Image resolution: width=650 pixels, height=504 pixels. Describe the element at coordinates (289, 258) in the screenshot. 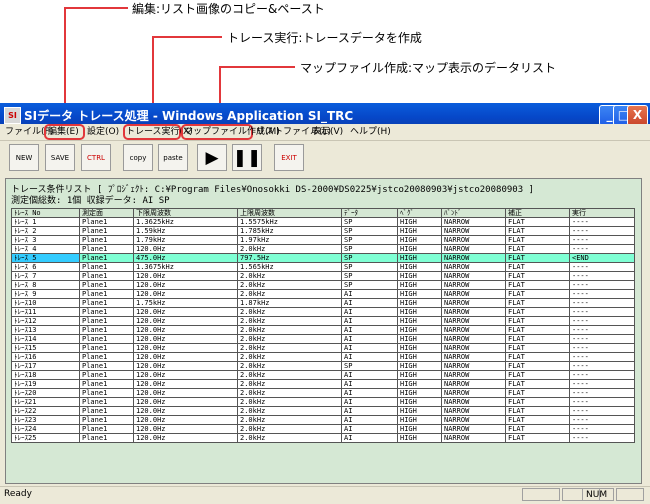

I see `table-cell: 797.5Hz` at that location.